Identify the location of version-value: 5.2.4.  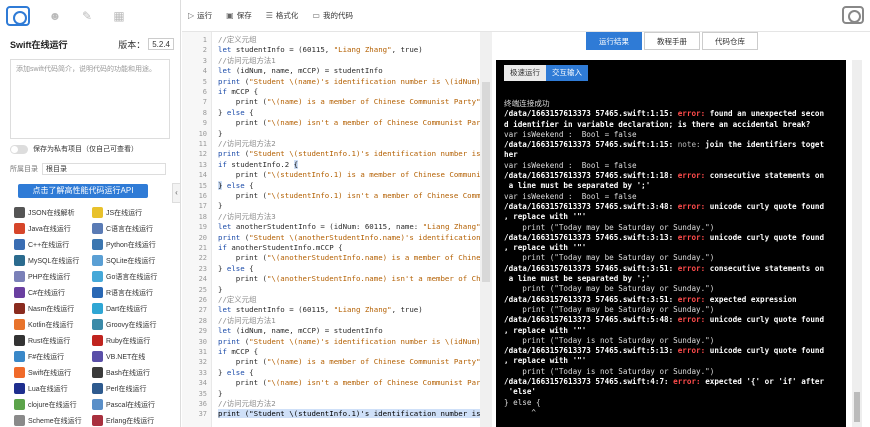
(161, 44).